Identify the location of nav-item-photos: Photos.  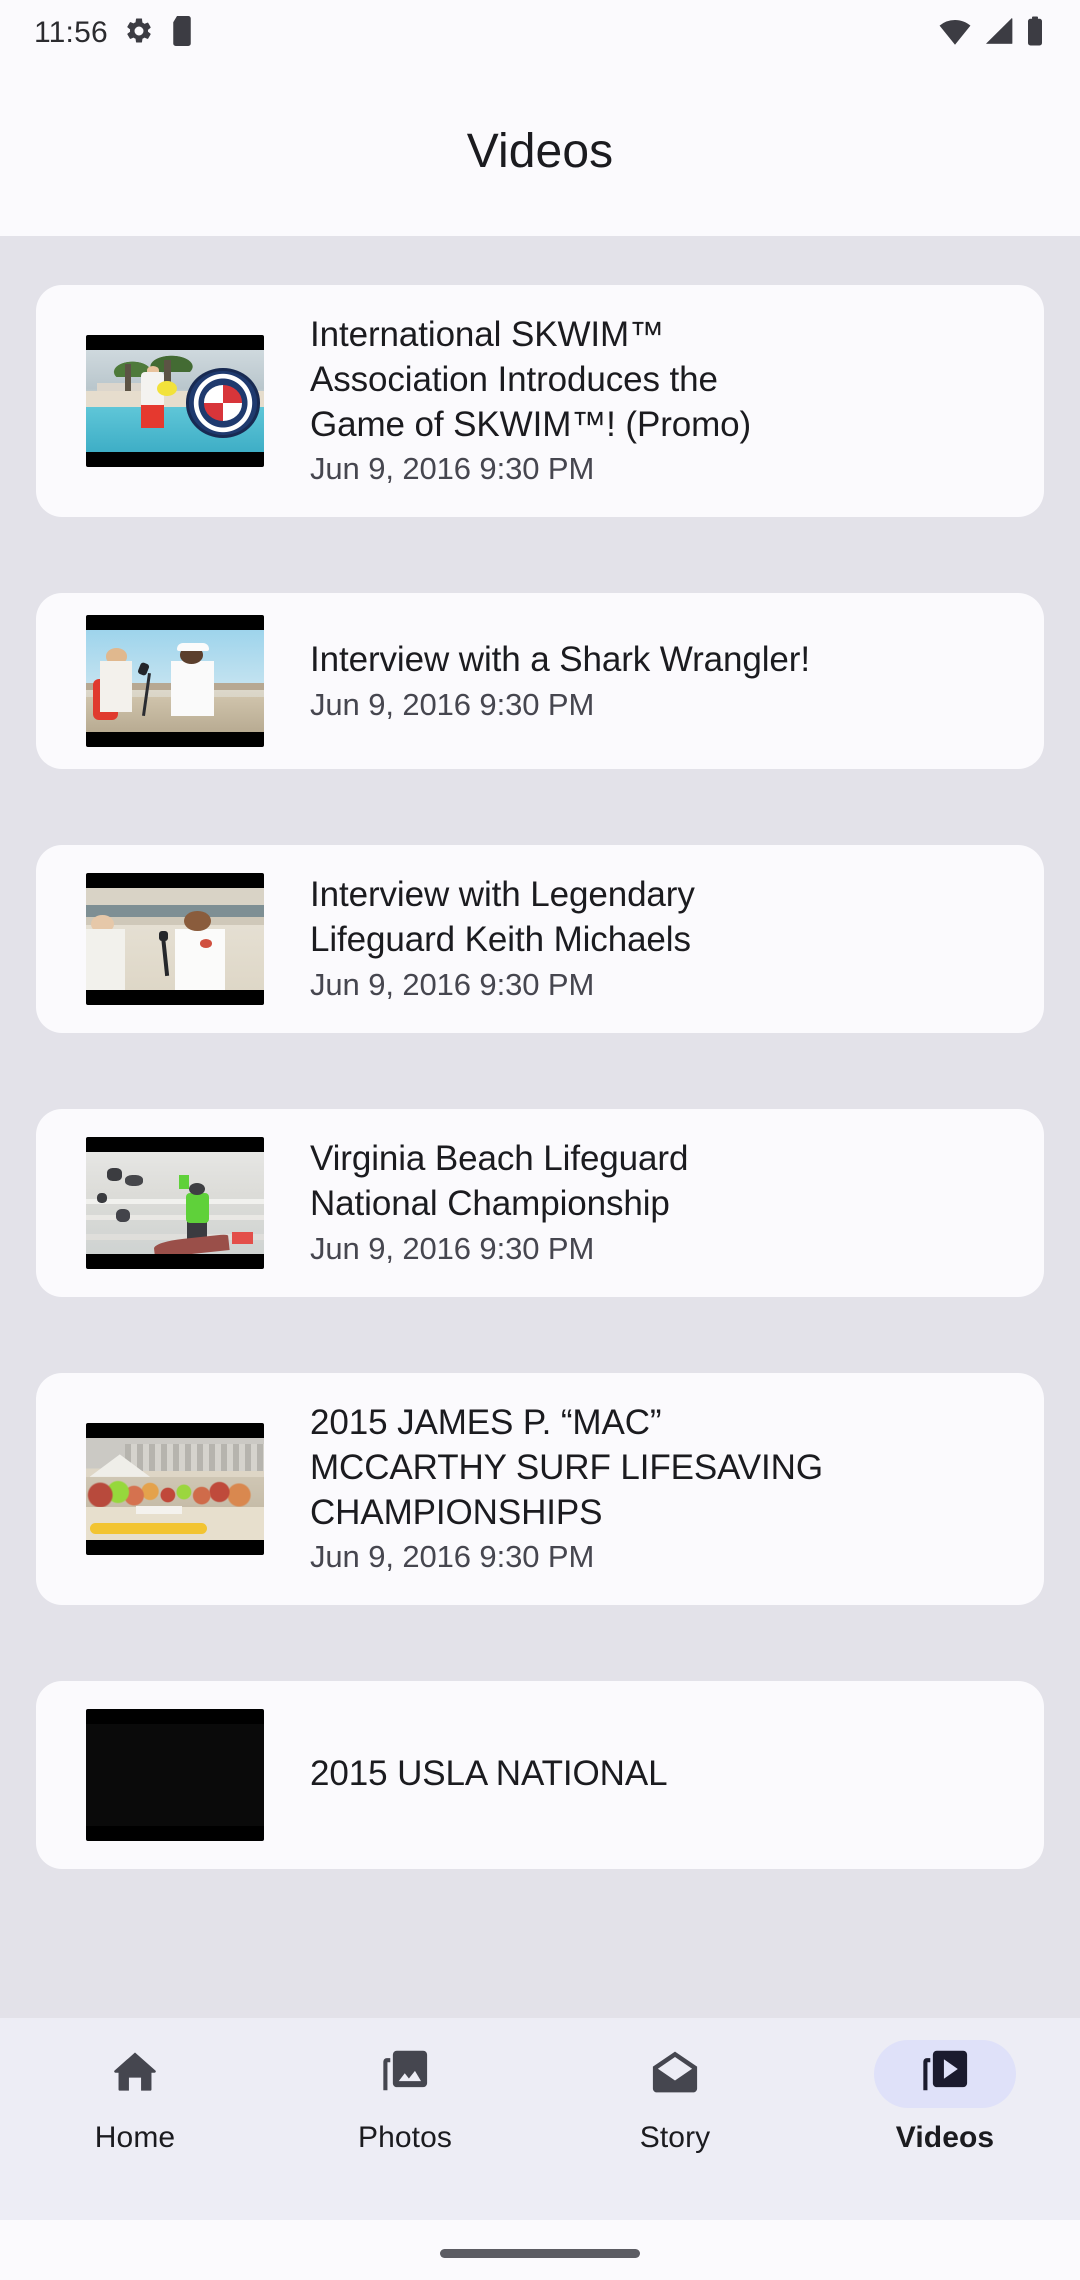
(405, 2097).